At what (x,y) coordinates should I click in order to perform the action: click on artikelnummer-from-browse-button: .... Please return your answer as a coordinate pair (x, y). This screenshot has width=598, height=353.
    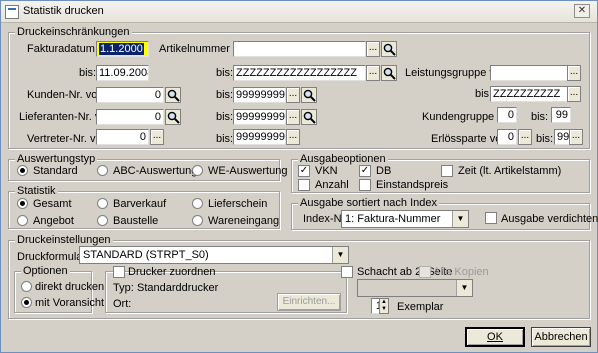
    Looking at the image, I should click on (373, 49).